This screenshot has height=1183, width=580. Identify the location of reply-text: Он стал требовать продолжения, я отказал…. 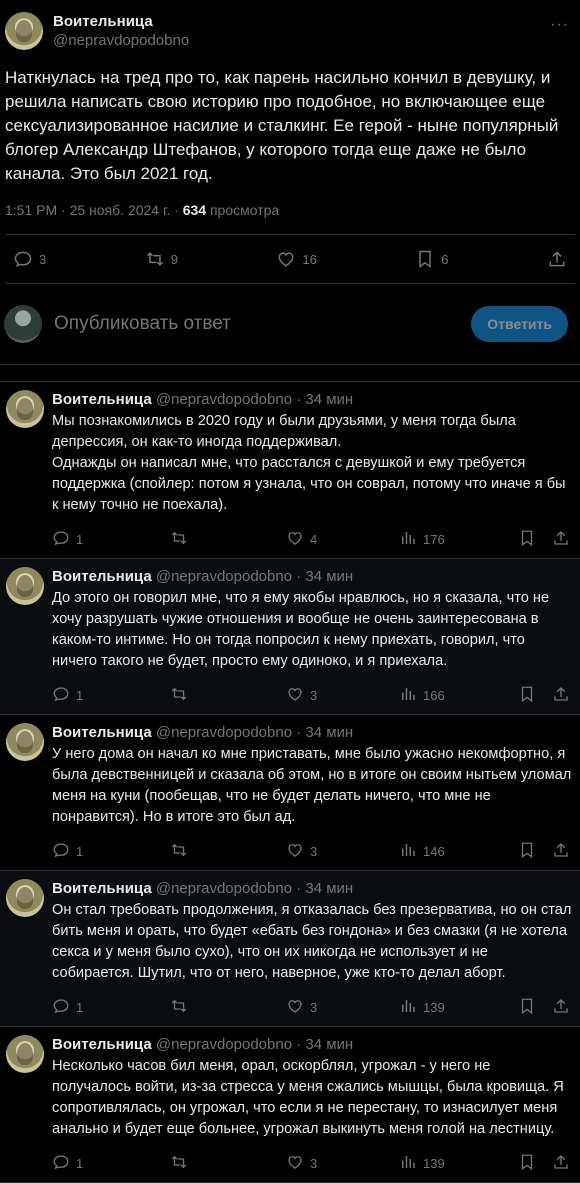
(312, 941).